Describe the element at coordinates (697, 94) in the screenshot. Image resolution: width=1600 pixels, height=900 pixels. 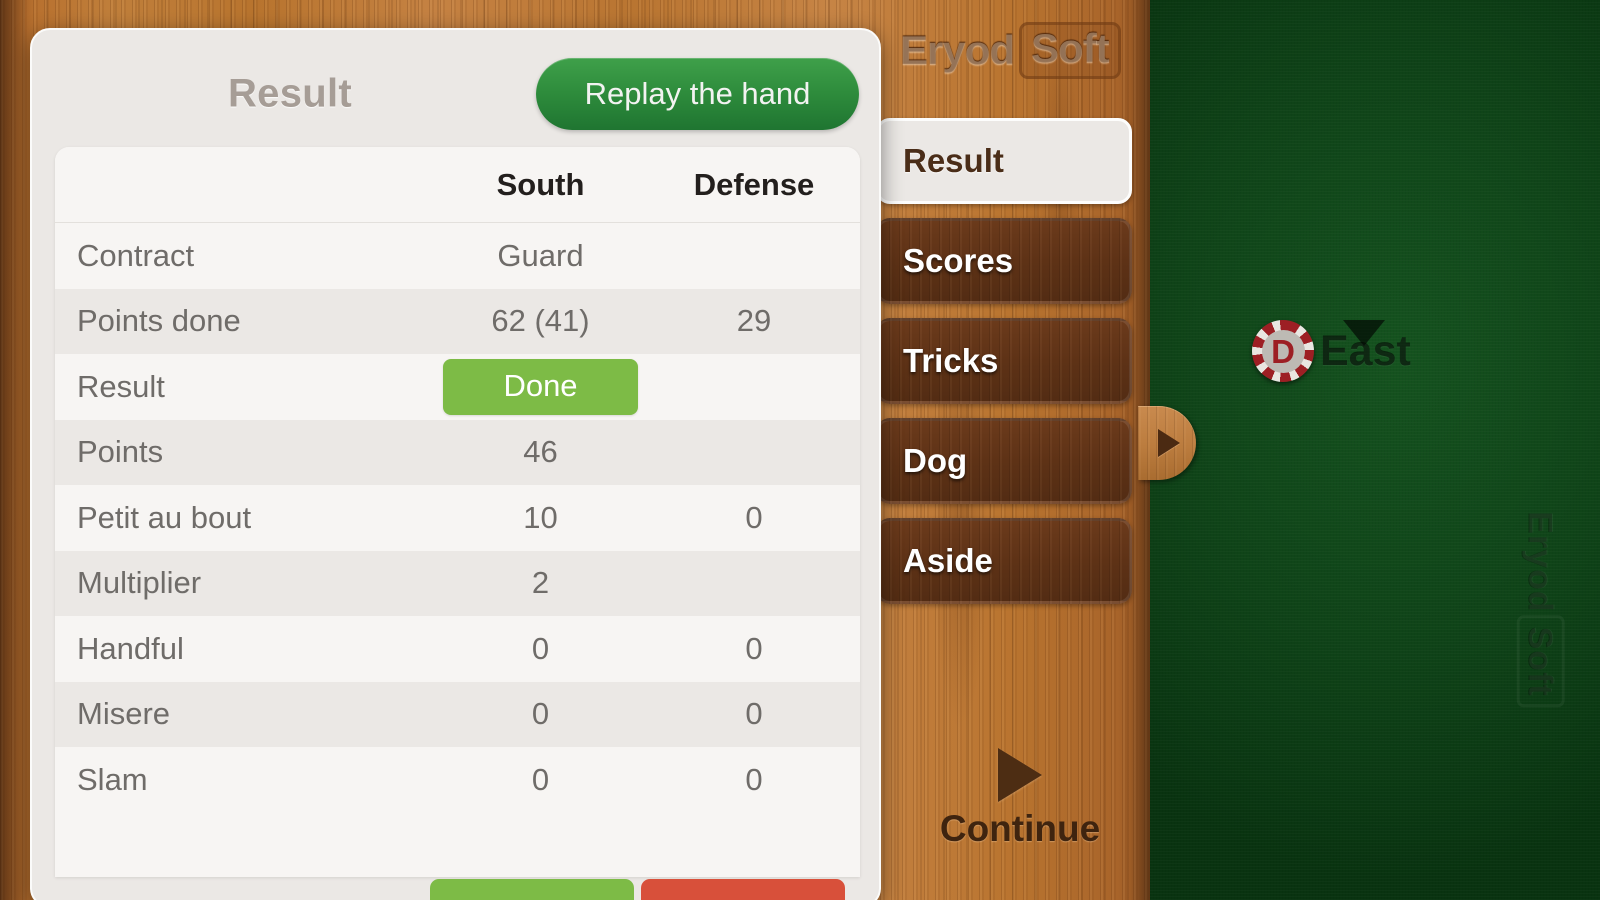
I see `replay-the-hand-button: Replay the hand` at that location.